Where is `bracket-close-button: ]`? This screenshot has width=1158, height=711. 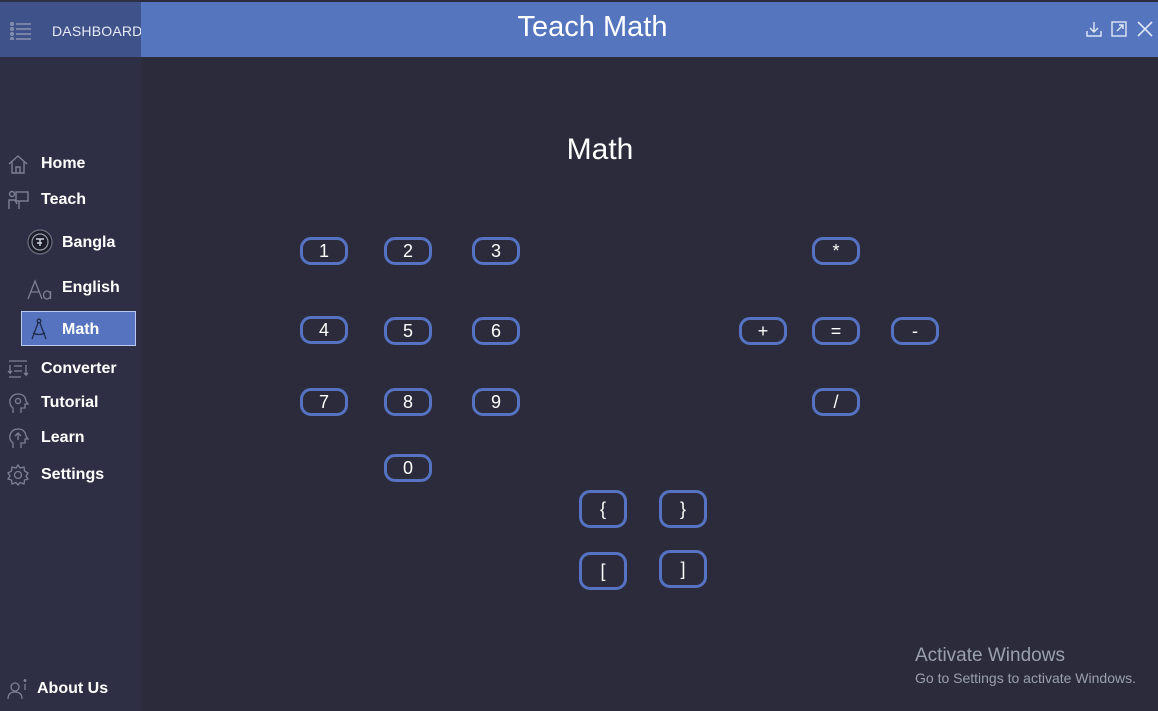
bracket-close-button: ] is located at coordinates (683, 569).